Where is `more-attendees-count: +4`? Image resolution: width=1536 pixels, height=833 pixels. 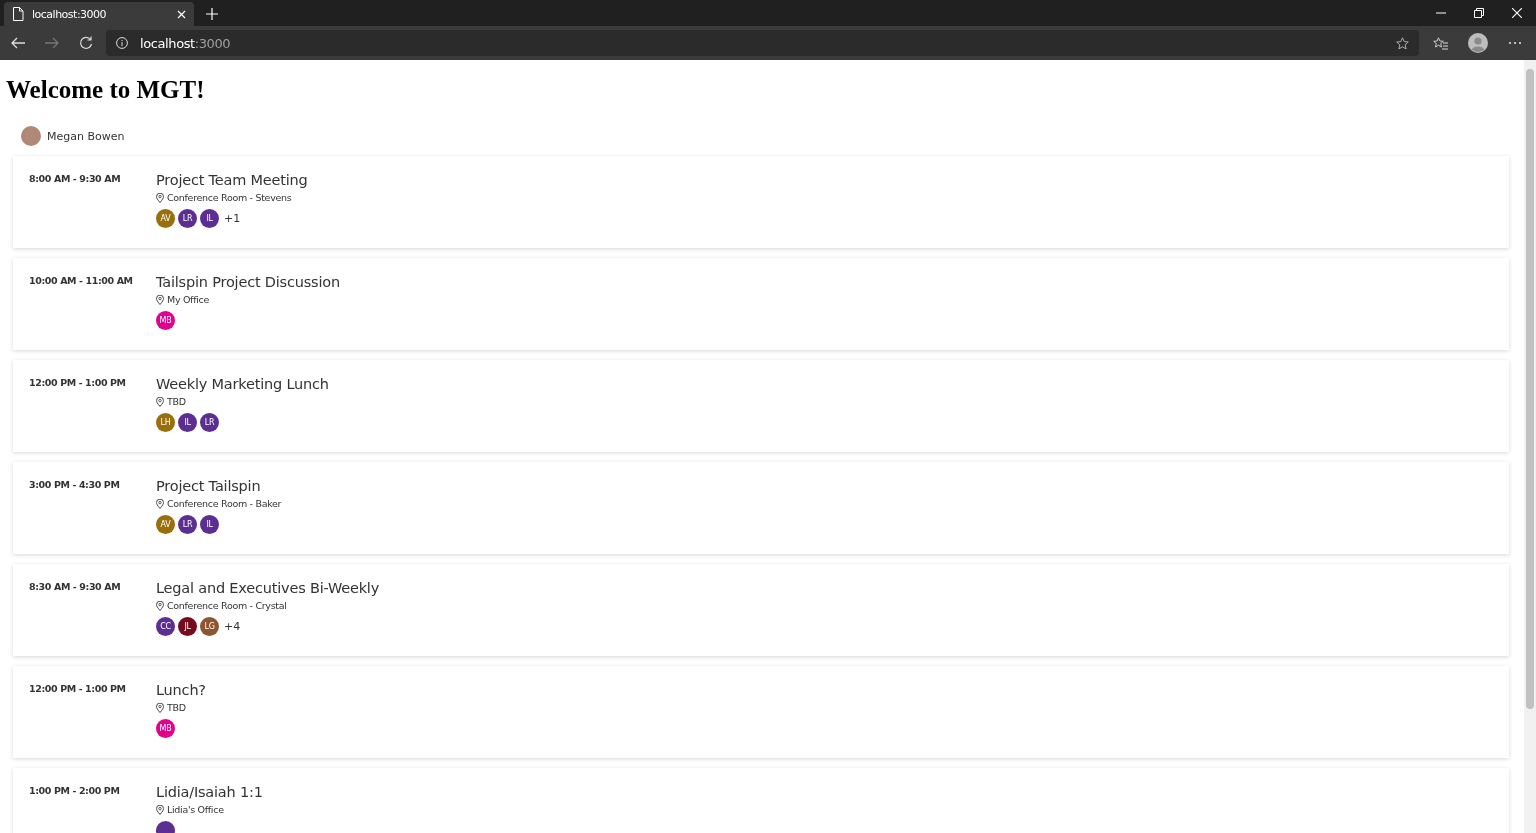 more-attendees-count: +4 is located at coordinates (232, 626).